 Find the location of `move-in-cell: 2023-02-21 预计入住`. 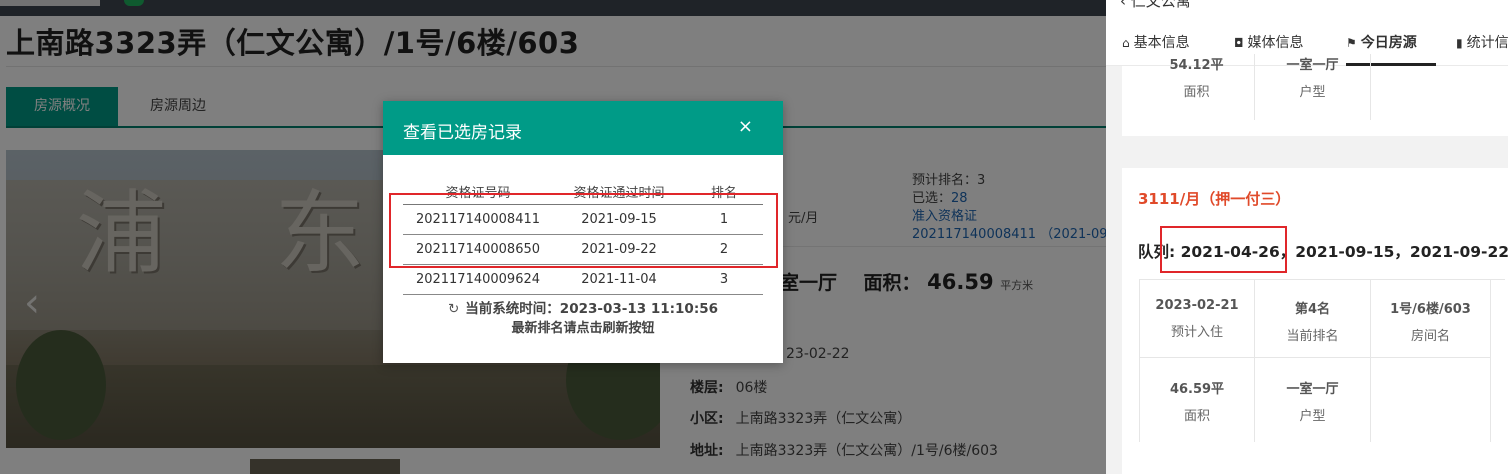

move-in-cell: 2023-02-21 预计入住 is located at coordinates (1197, 319).